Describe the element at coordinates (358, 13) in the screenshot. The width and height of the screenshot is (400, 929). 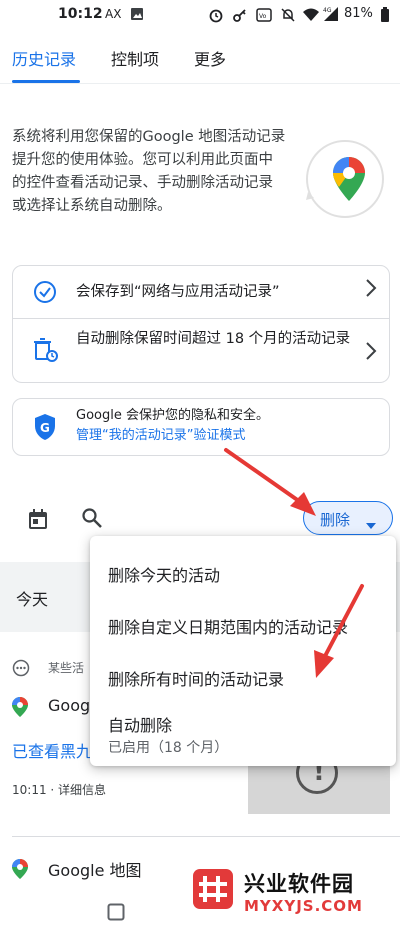
I see `battery-level: 81%` at that location.